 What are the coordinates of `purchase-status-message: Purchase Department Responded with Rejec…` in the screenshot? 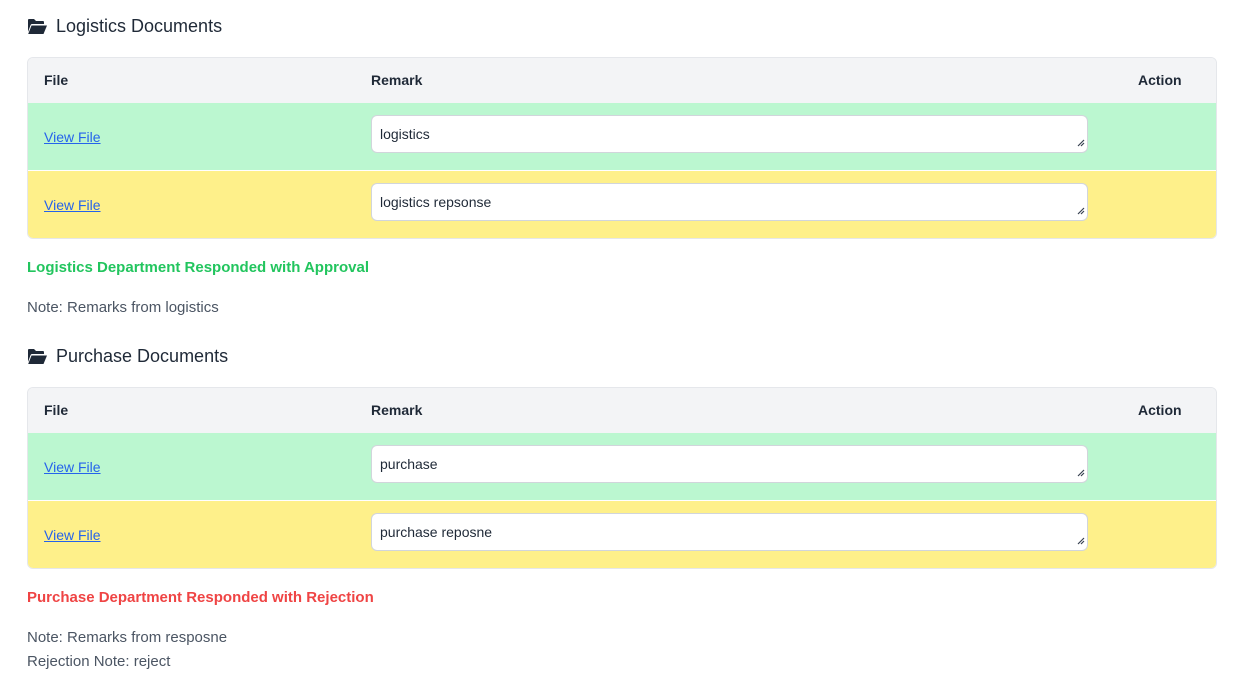 It's located at (200, 597).